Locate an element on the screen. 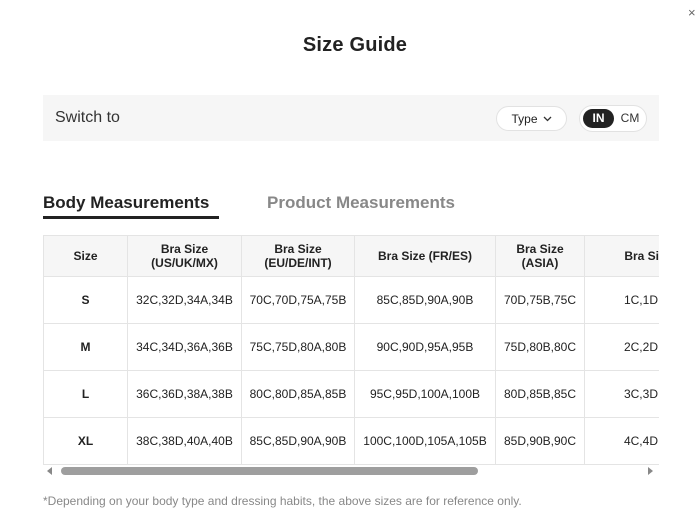 The height and width of the screenshot is (522, 696). size-cell: S is located at coordinates (85, 300).